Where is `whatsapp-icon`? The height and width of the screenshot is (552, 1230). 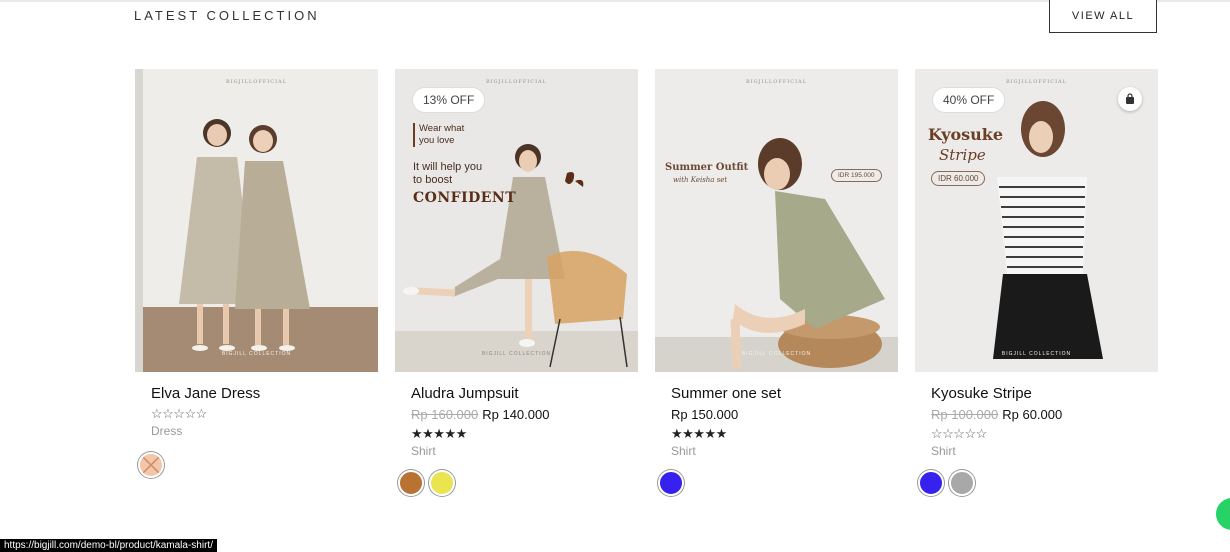
whatsapp-icon is located at coordinates (1223, 514).